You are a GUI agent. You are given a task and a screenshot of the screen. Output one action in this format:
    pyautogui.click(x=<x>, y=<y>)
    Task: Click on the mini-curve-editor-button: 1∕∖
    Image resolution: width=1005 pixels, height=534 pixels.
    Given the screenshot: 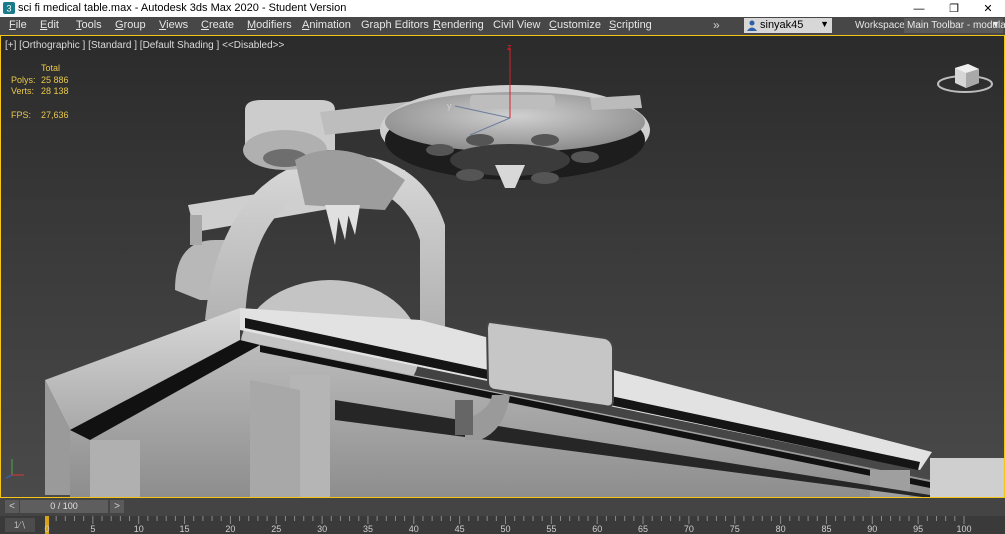 What is the action you would take?
    pyautogui.click(x=20, y=525)
    